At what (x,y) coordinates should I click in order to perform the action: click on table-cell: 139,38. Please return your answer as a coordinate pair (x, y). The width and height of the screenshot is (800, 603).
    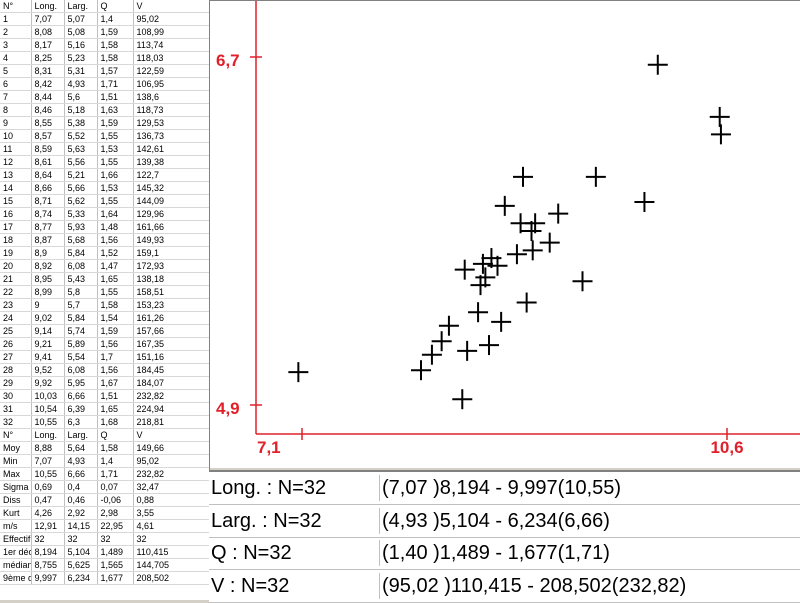
    Looking at the image, I should click on (171, 162).